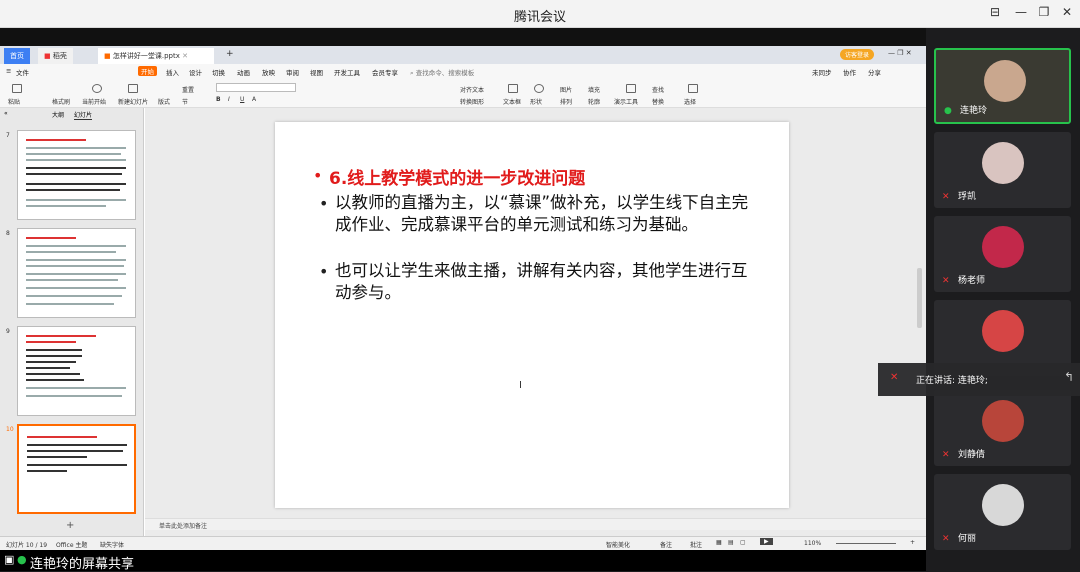 This screenshot has height=572, width=1080. What do you see at coordinates (94, 101) in the screenshot?
I see `play-from-current: 当前开始` at bounding box center [94, 101].